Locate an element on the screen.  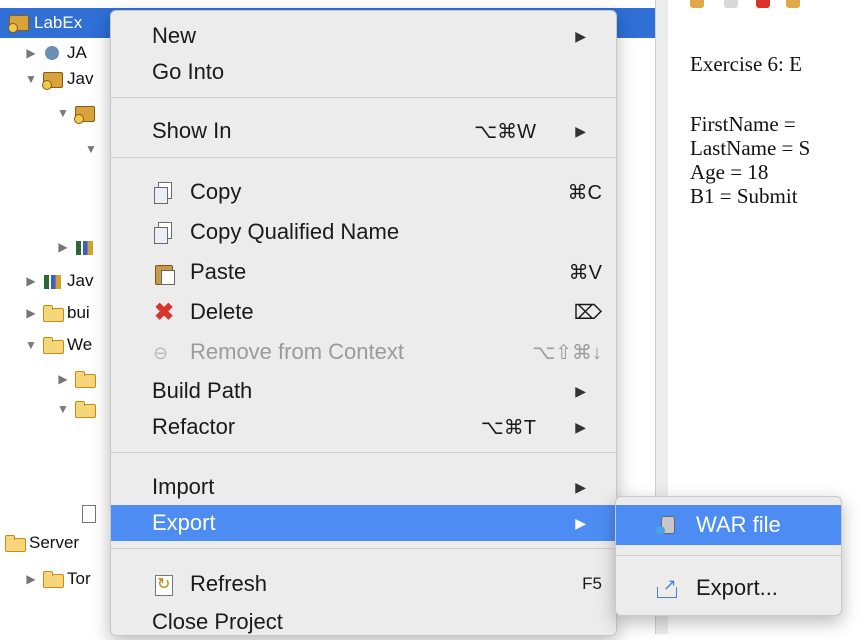
tree-row: ▶ JA is located at coordinates (55, 53).